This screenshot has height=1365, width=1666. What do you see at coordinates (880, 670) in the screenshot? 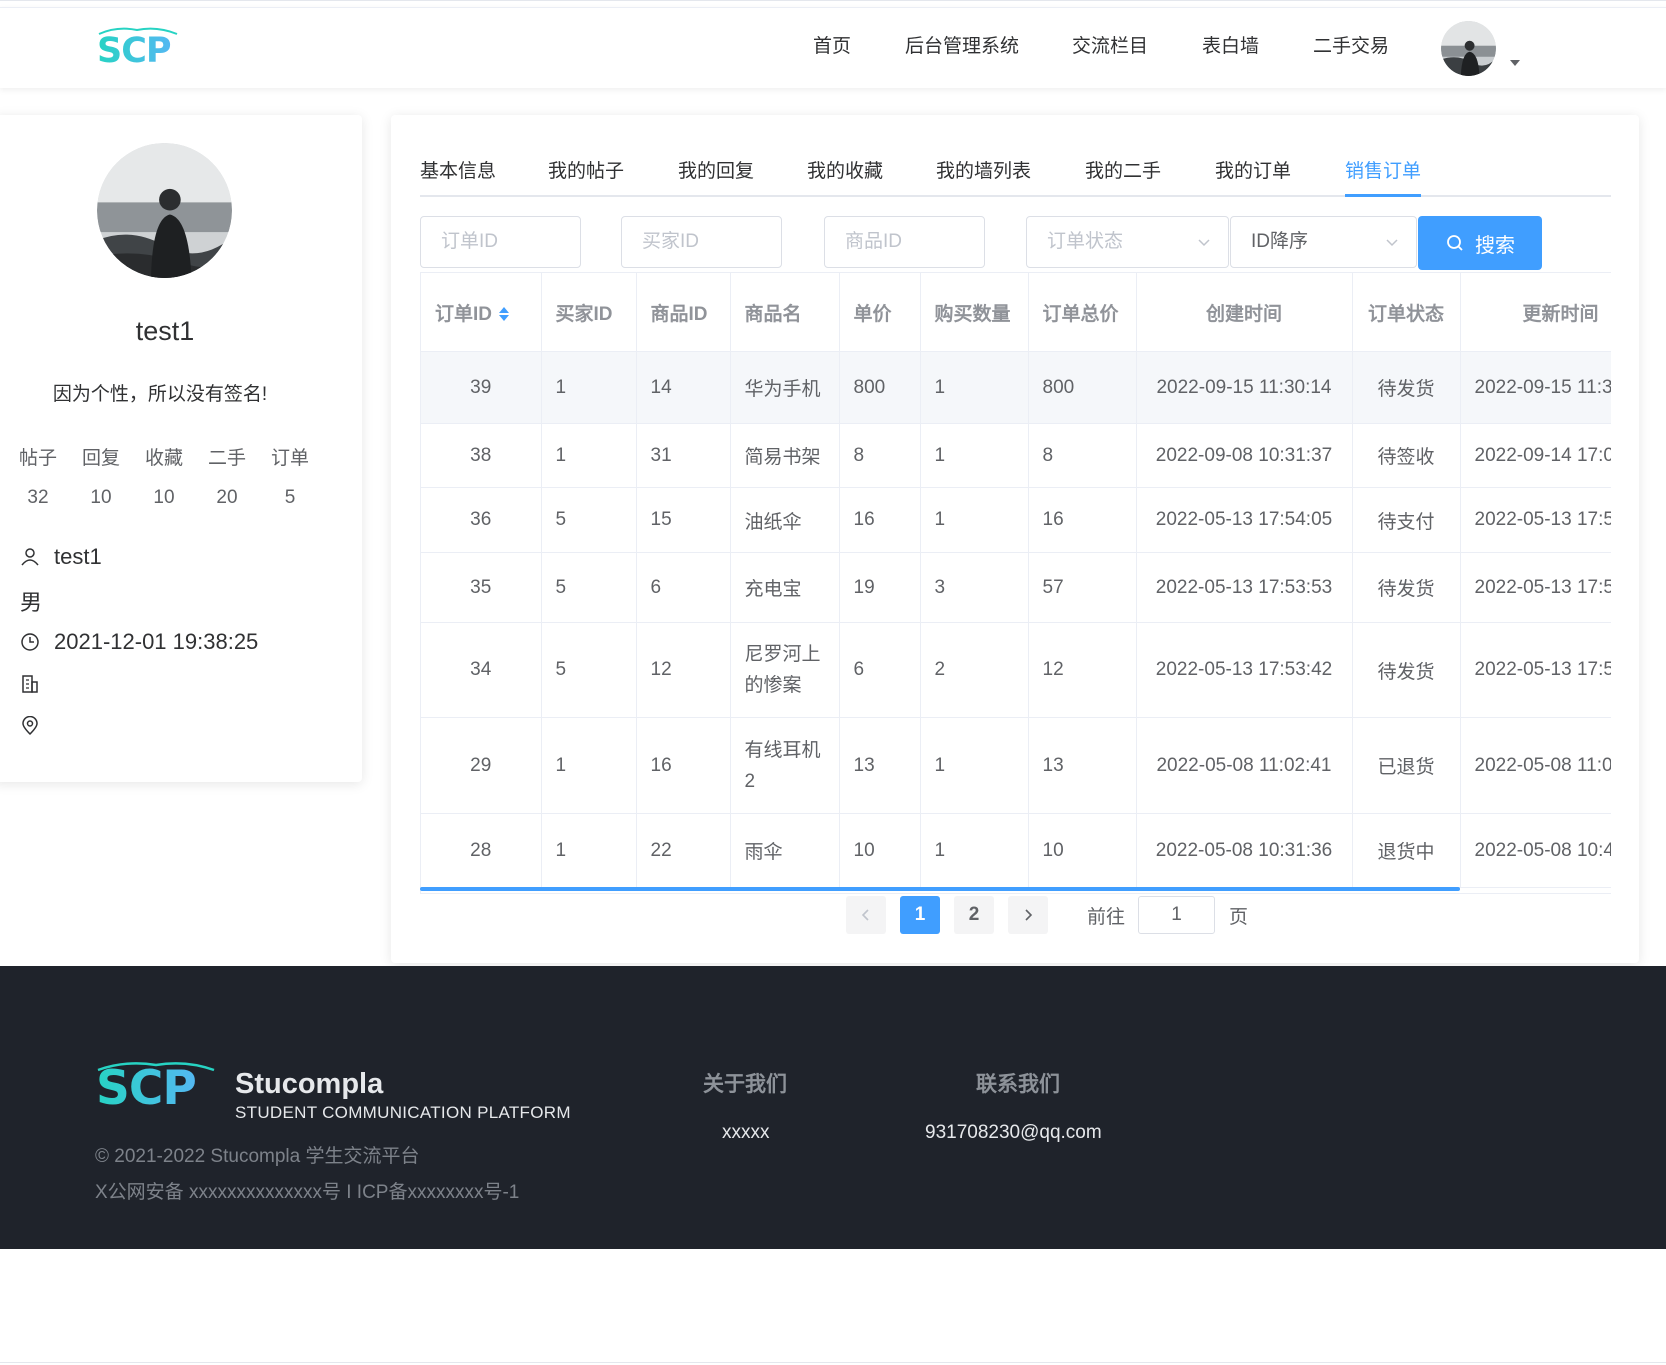
I see `cell-unit-price: 6` at bounding box center [880, 670].